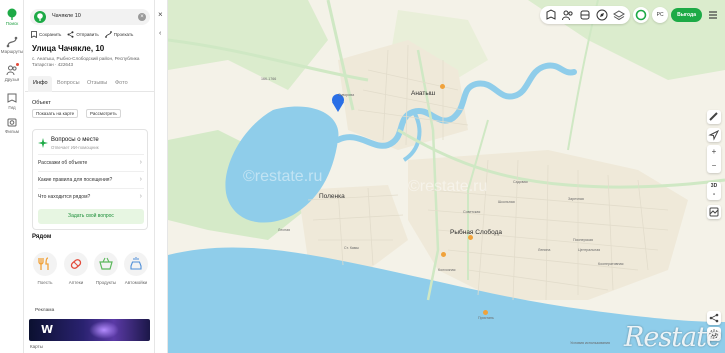 The height and width of the screenshot is (353, 725). I want to click on search-input: Чачякле 10, so click(66, 16).